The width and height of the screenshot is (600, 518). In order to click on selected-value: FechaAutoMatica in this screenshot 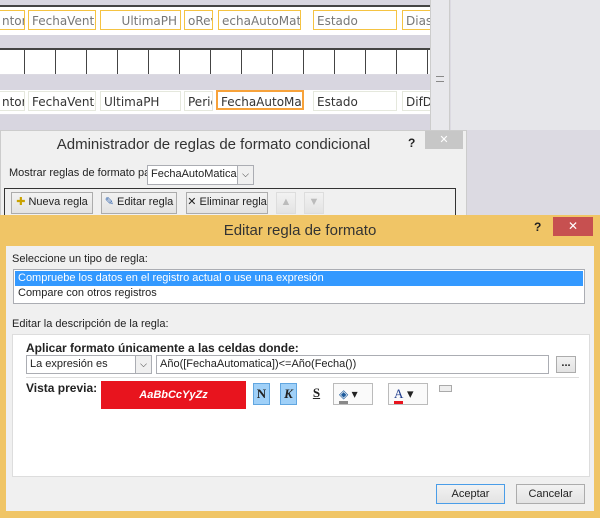, I will do `click(194, 174)`.